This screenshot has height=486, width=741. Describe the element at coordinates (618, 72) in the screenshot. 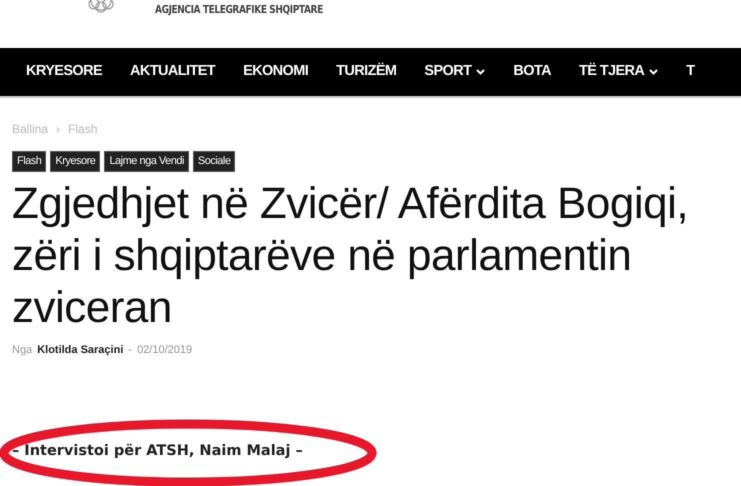

I see `nav-link: TË TJERA` at that location.